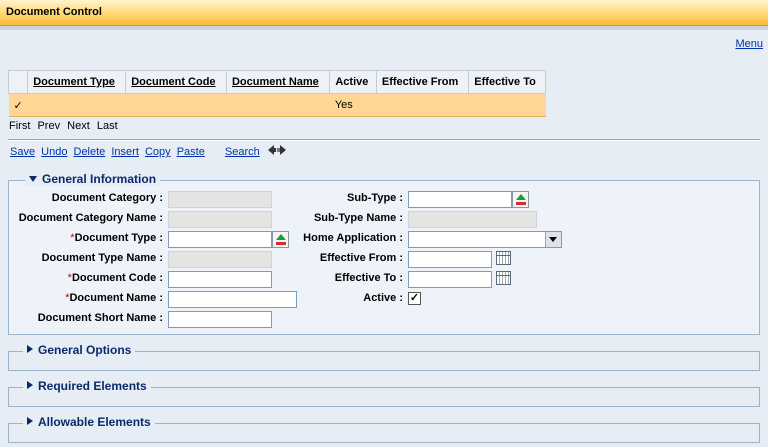 This screenshot has width=768, height=447. Describe the element at coordinates (485, 239) in the screenshot. I see `home-application-select` at that location.